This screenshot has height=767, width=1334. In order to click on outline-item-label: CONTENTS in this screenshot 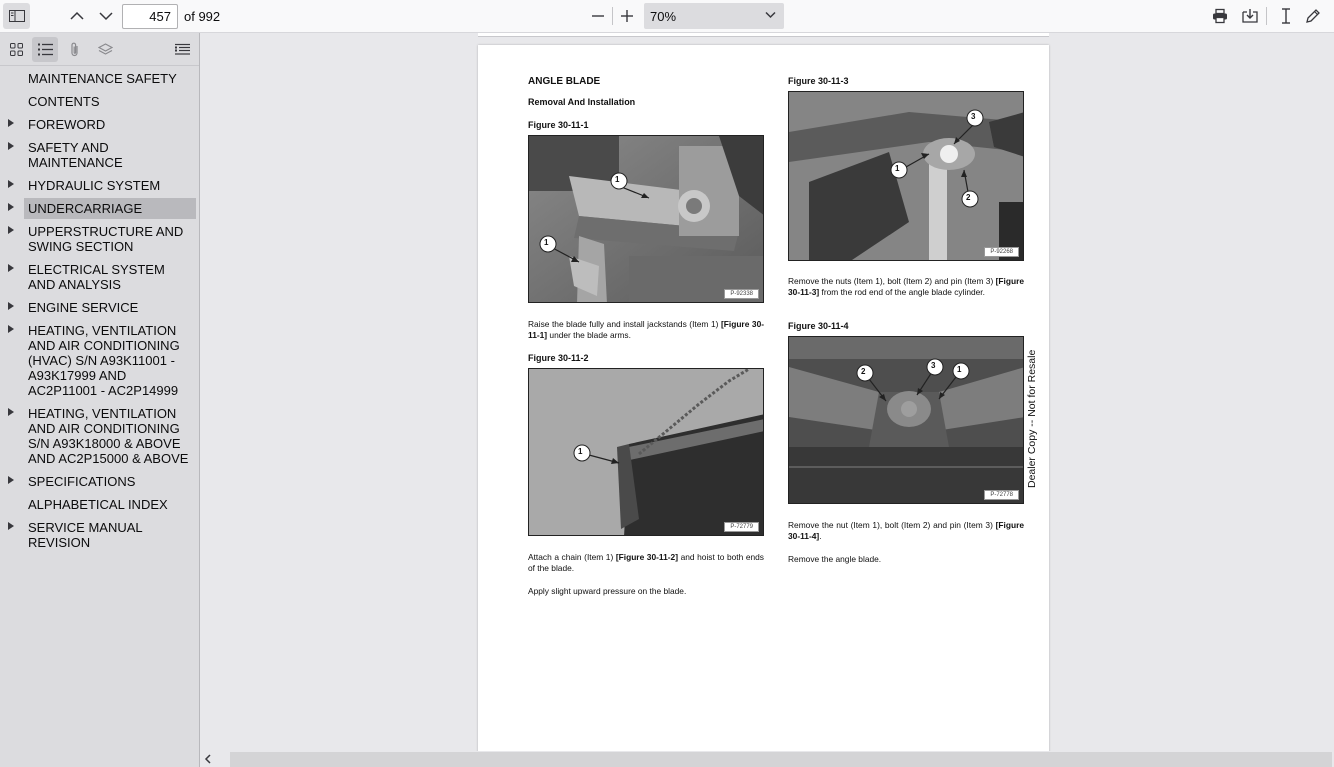, I will do `click(64, 101)`.